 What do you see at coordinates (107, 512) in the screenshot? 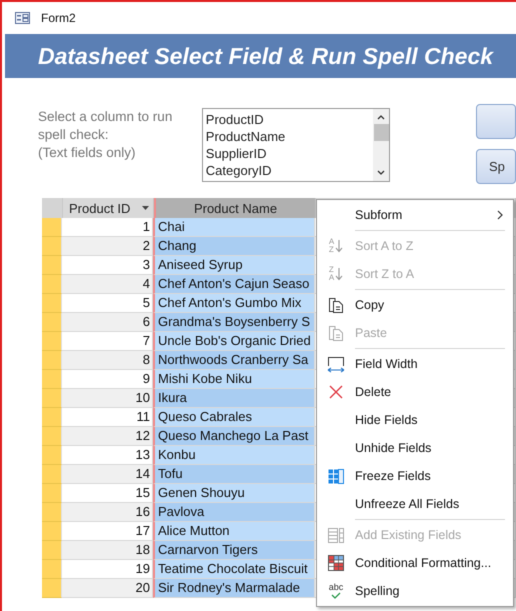
I see `table-cell: 16` at bounding box center [107, 512].